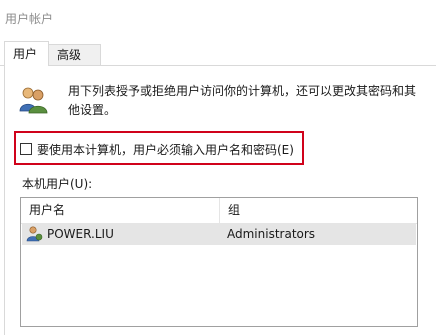 The width and height of the screenshot is (436, 335). Describe the element at coordinates (80, 234) in the screenshot. I see `cell-username: POWER.LIU` at that location.